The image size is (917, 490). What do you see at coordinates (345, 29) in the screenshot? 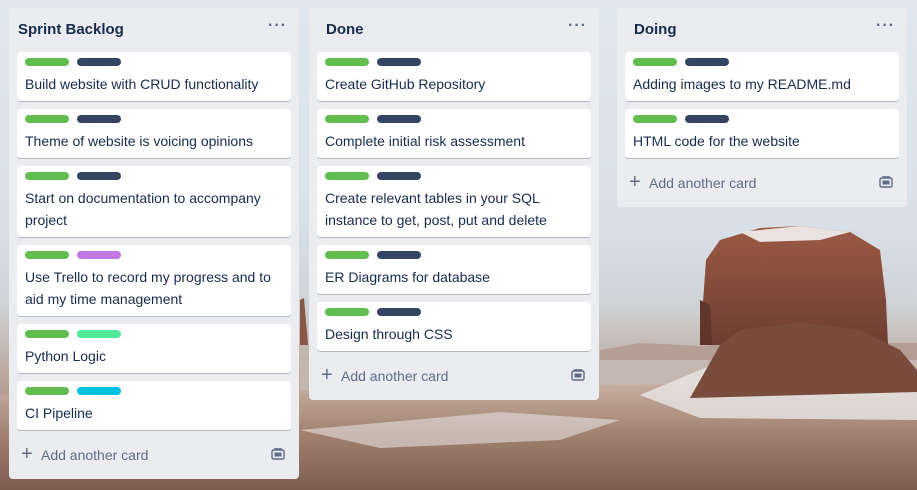
I see `list-title: Done` at bounding box center [345, 29].